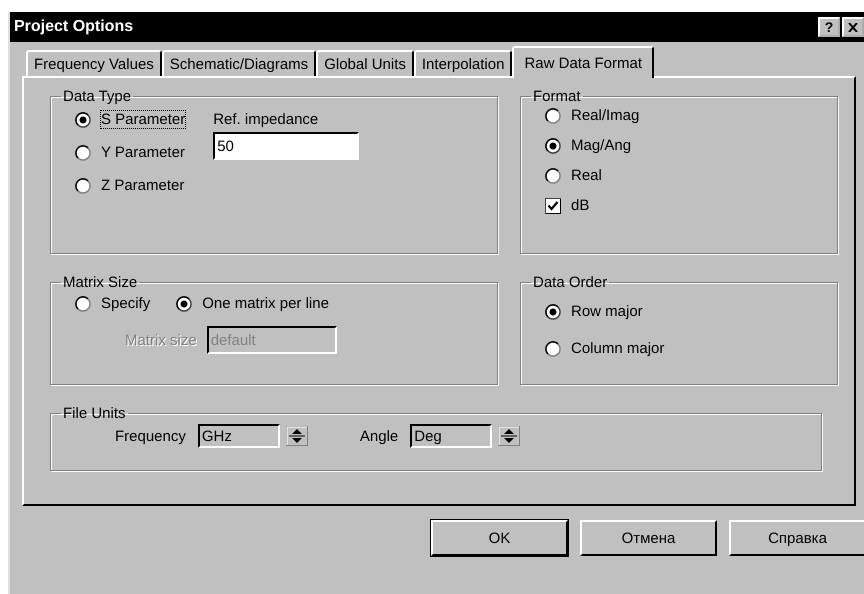 Image resolution: width=864 pixels, height=594 pixels. Describe the element at coordinates (686, 145) in the screenshot. I see `radio-option: Mag/Ang` at that location.